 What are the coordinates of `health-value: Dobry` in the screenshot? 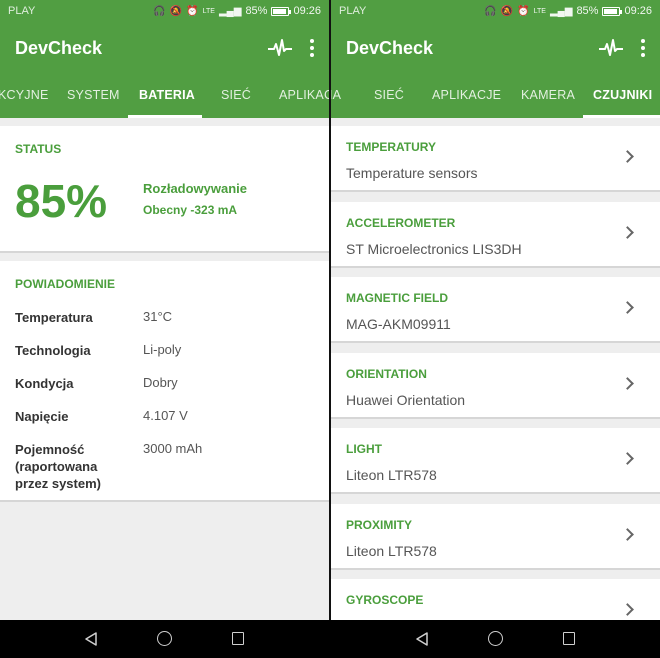 It's located at (160, 382).